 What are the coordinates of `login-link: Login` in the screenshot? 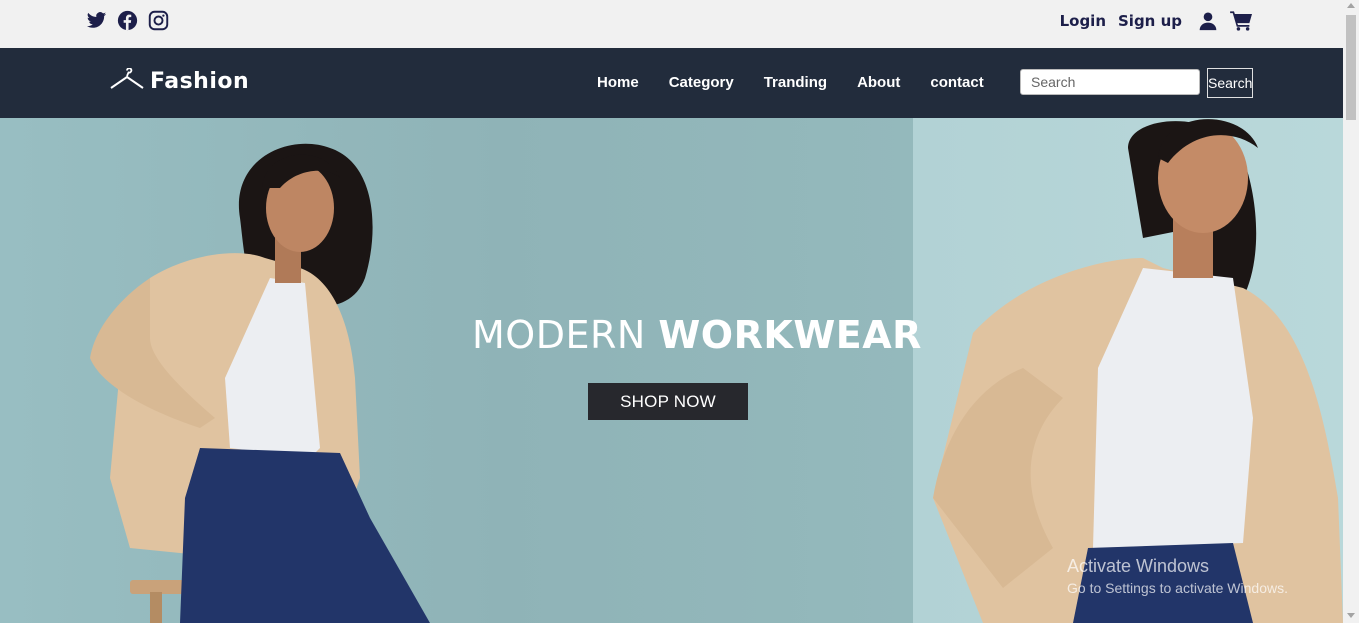 It's located at (1083, 21).